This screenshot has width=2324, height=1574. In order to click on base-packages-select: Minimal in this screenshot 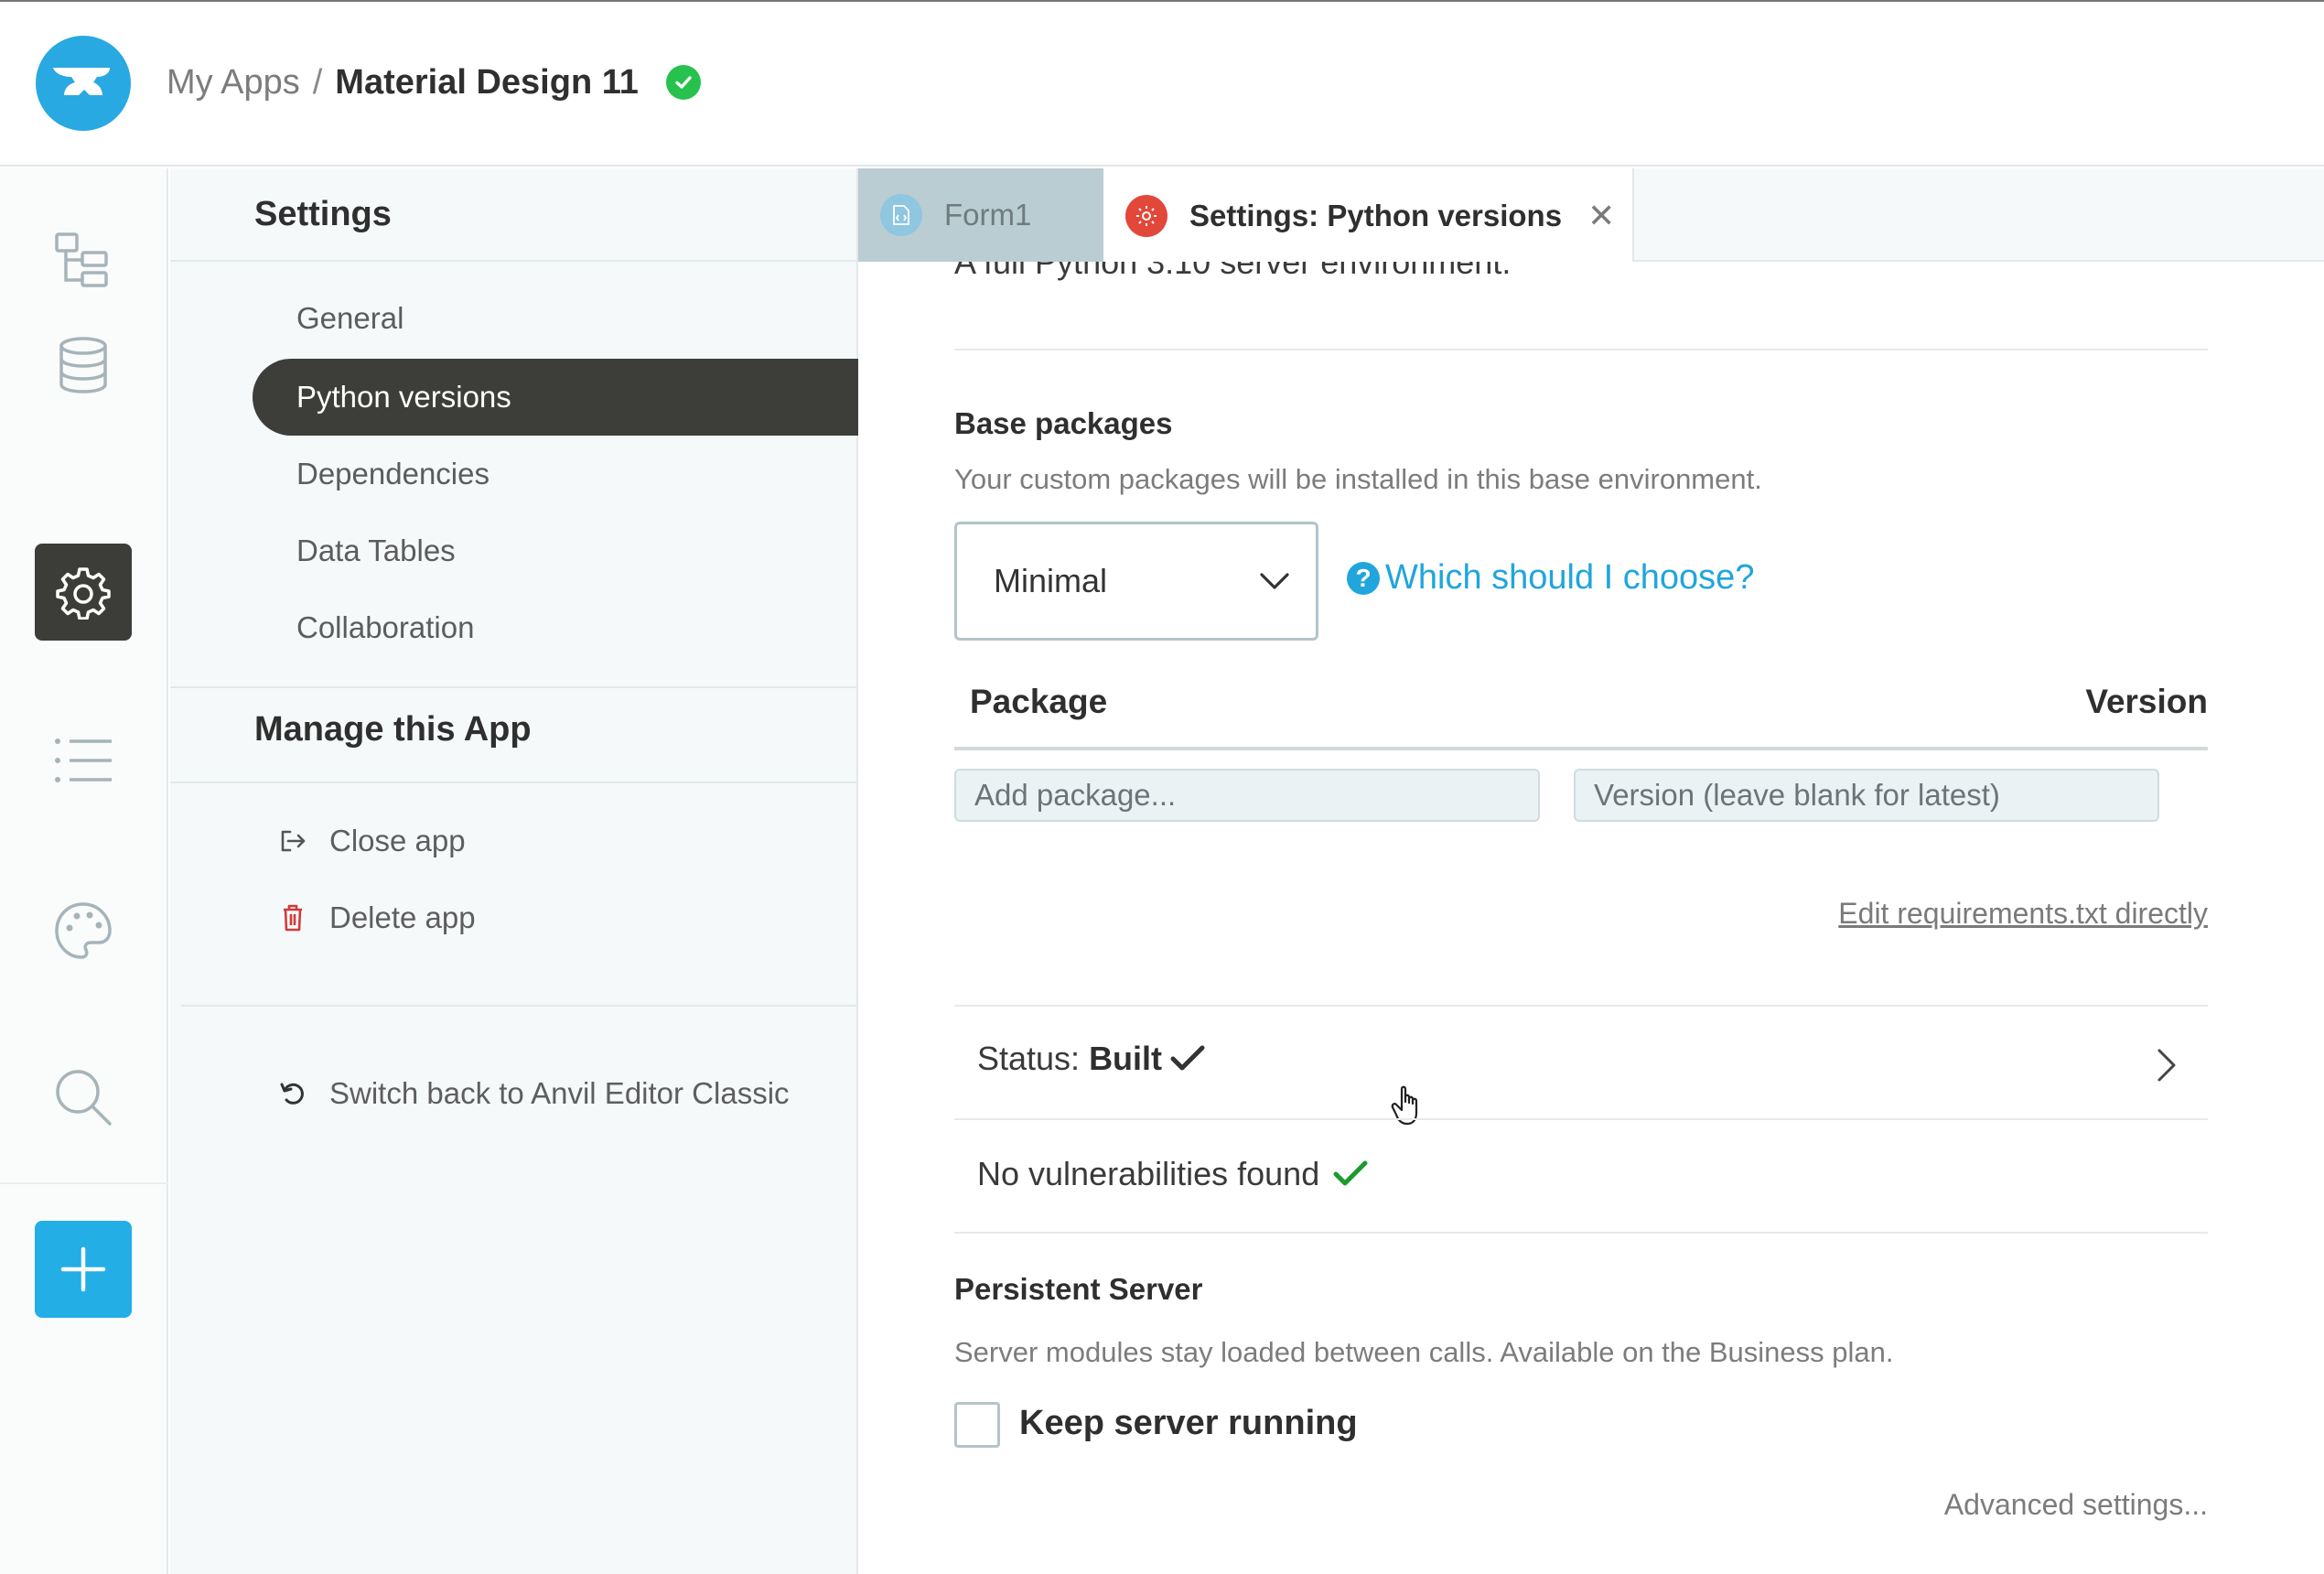, I will do `click(1136, 581)`.